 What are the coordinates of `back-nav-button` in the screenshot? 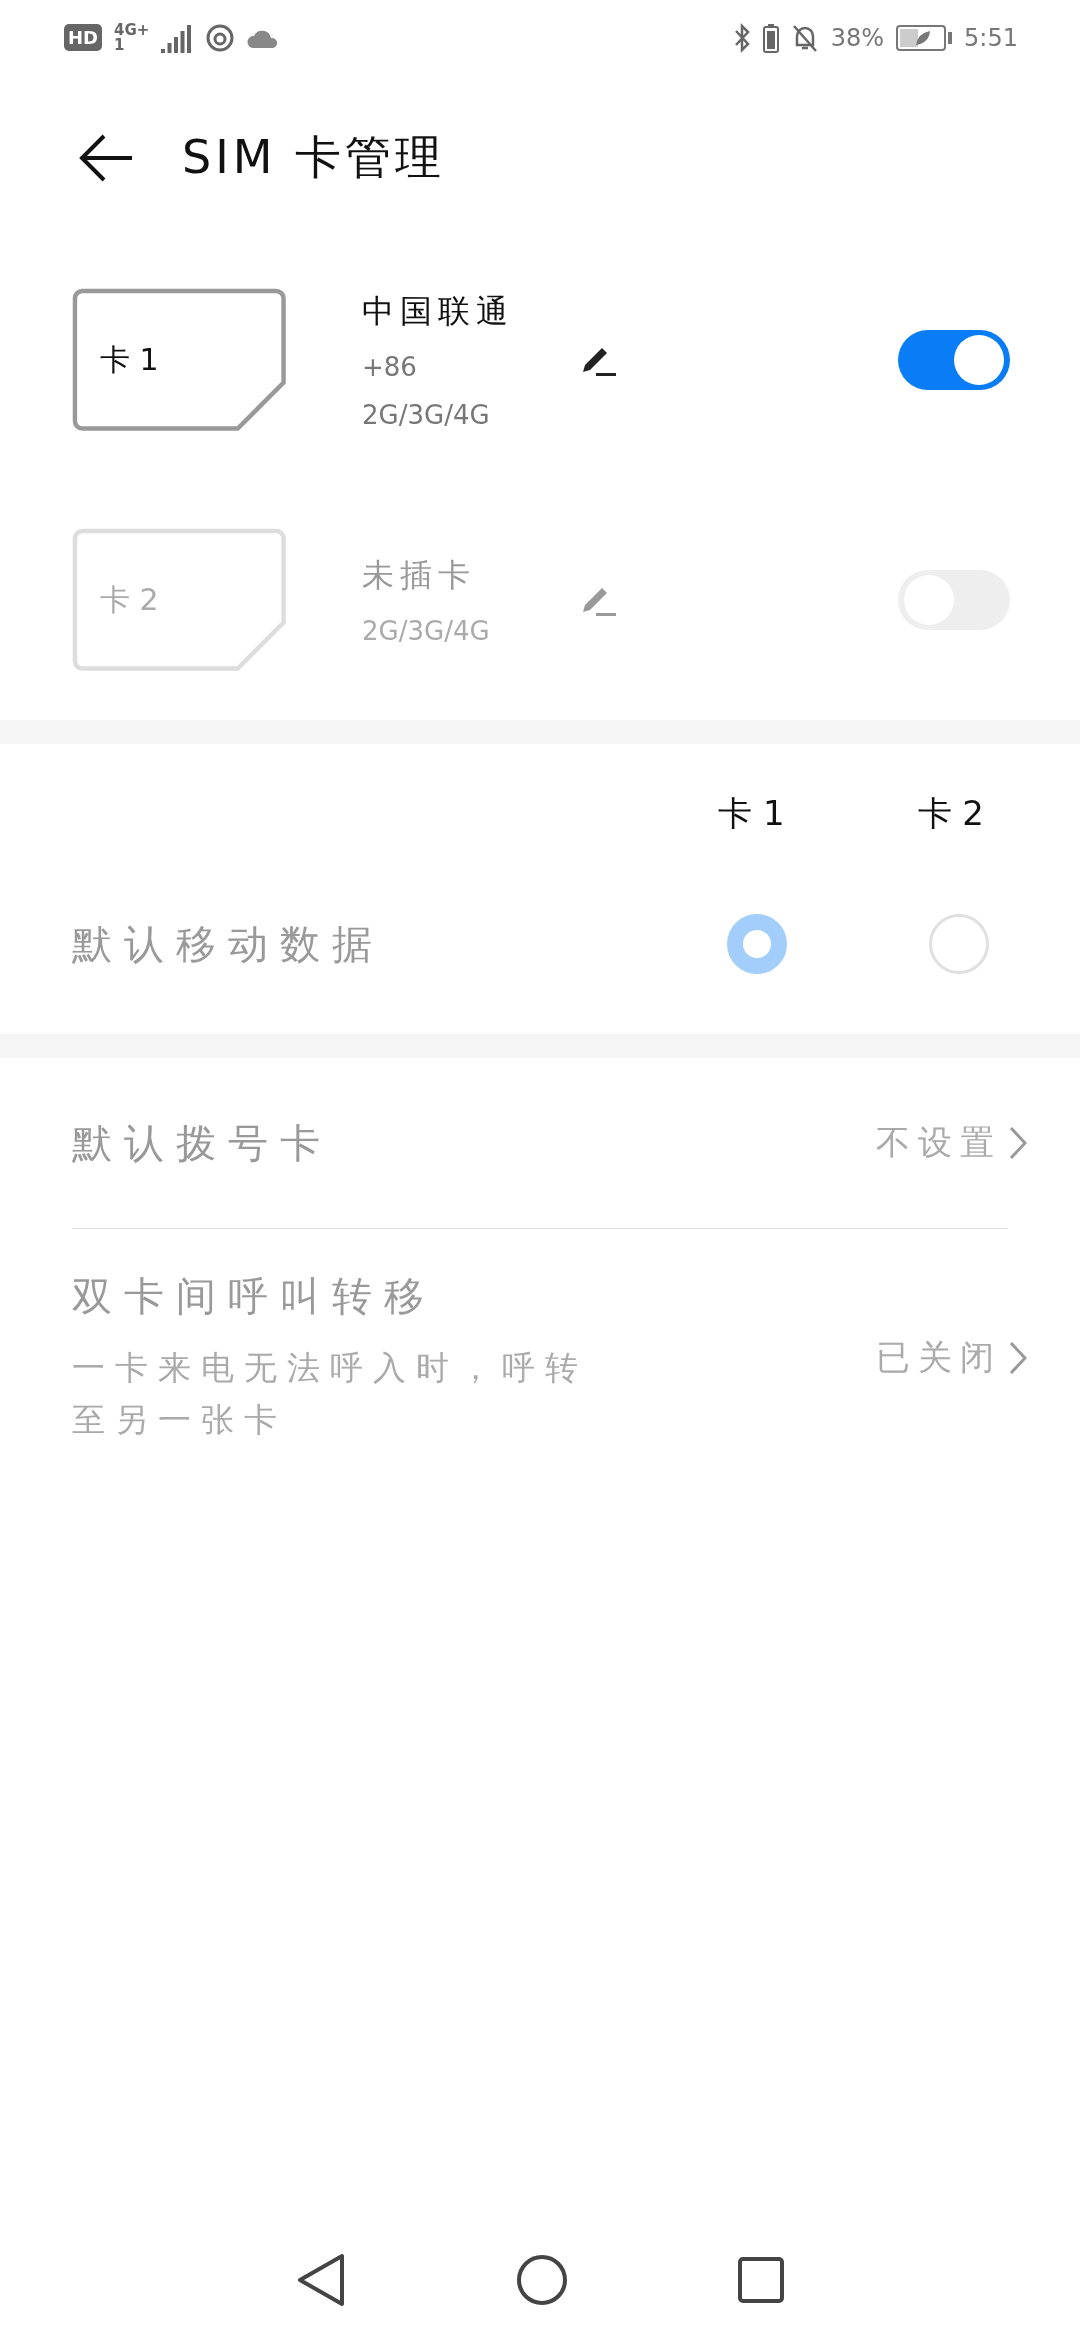 It's located at (321, 2280).